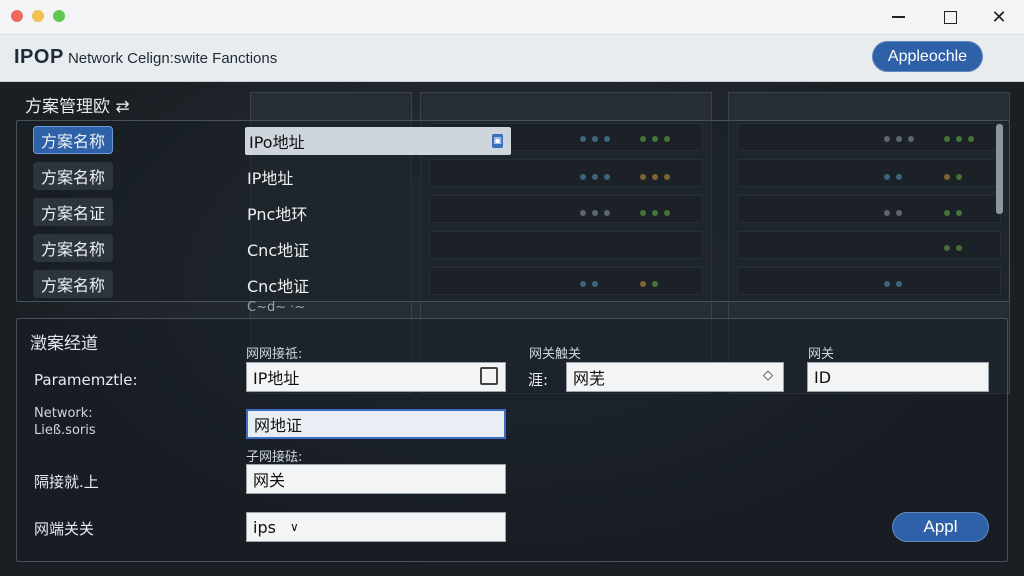 Image resolution: width=1024 pixels, height=576 pixels. Describe the element at coordinates (538, 380) in the screenshot. I see `gateway-prefix-label: 涯:` at that location.